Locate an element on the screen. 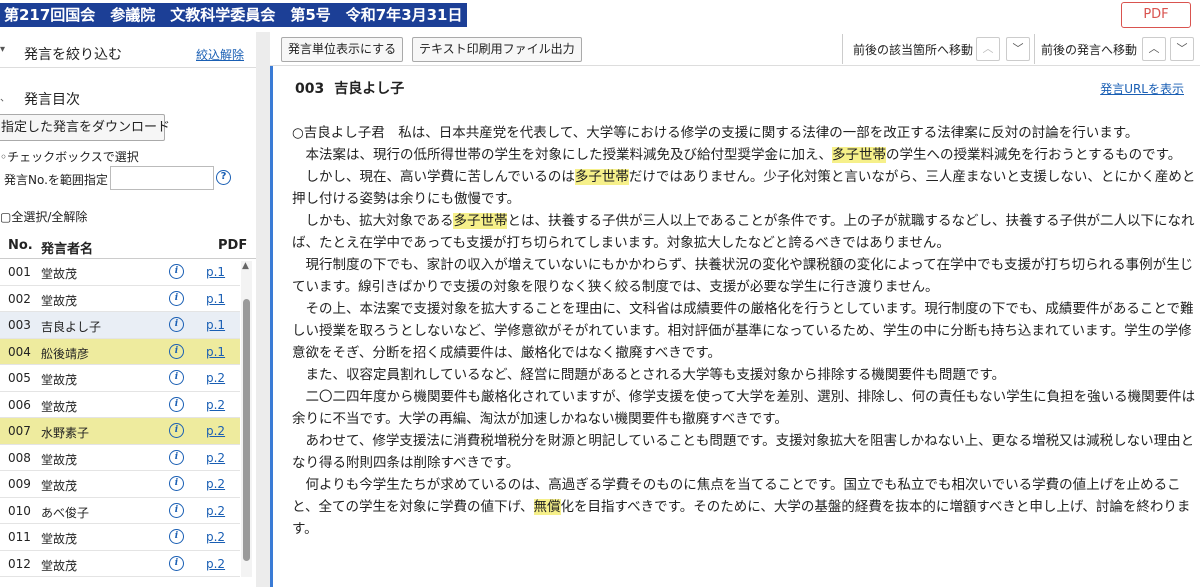 The height and width of the screenshot is (587, 1200). speech-list-no: 006 is located at coordinates (19, 404).